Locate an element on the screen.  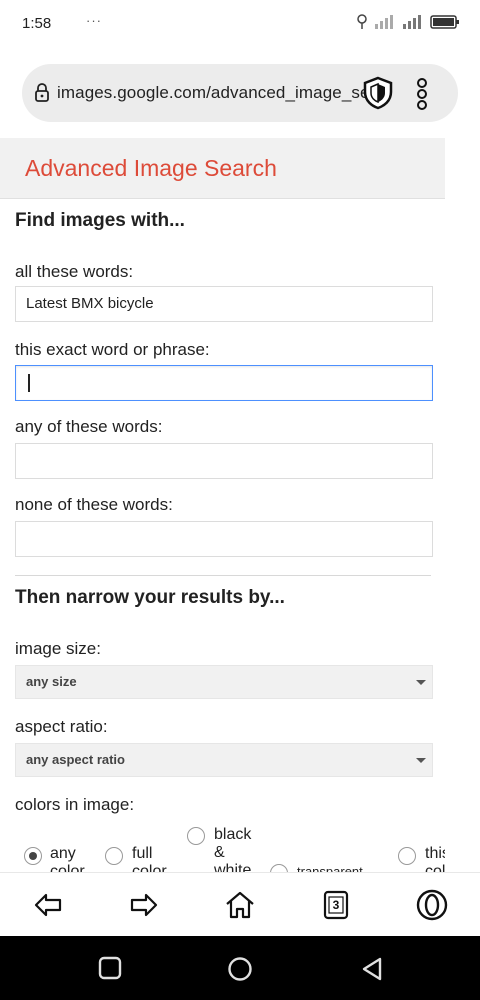
forward-arrow-icon is located at coordinates (144, 905).